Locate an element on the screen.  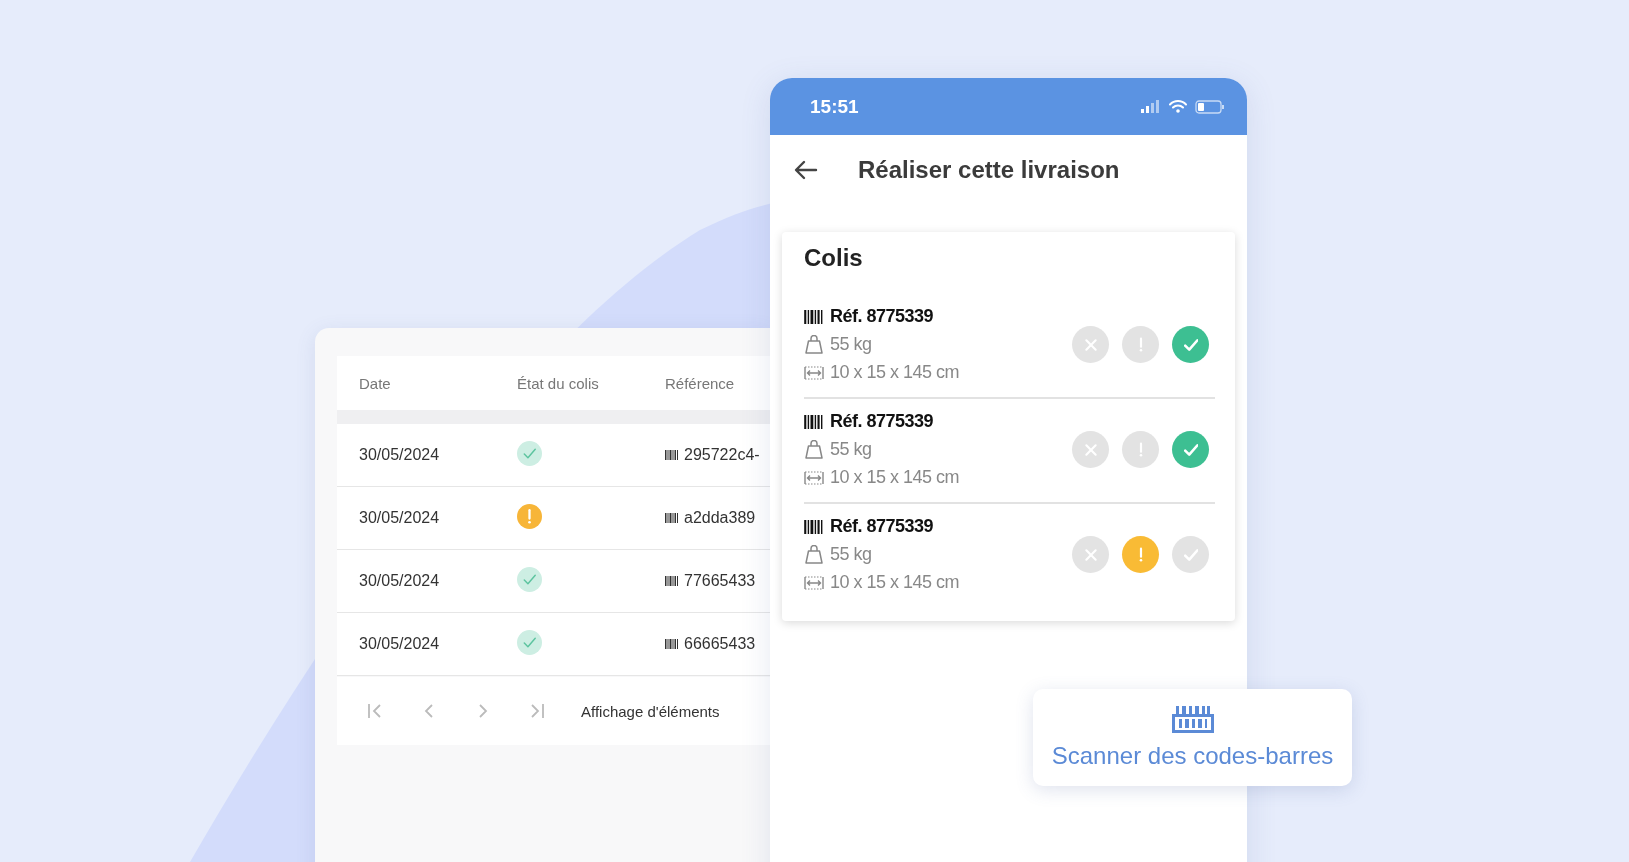
screen-title: Réaliser cette livraison is located at coordinates (989, 170).